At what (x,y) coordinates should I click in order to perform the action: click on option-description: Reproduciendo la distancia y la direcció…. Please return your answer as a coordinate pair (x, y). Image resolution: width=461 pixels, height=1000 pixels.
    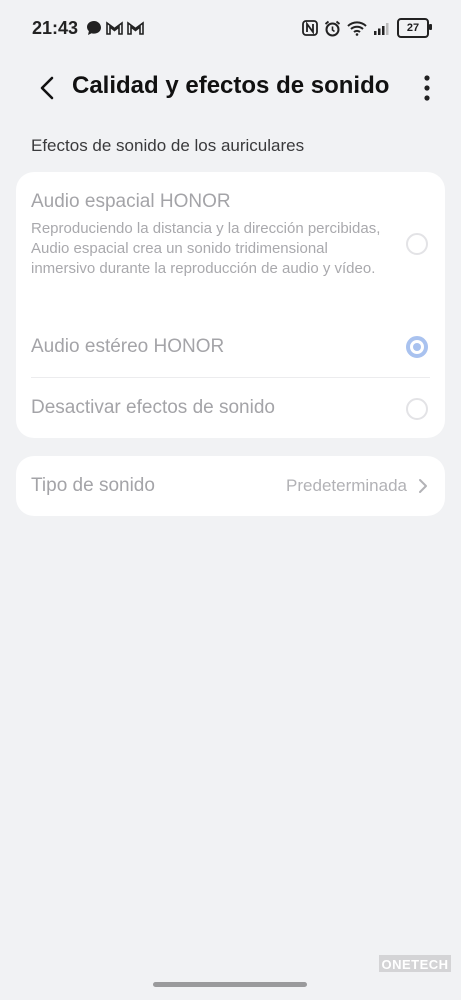
    Looking at the image, I should click on (206, 248).